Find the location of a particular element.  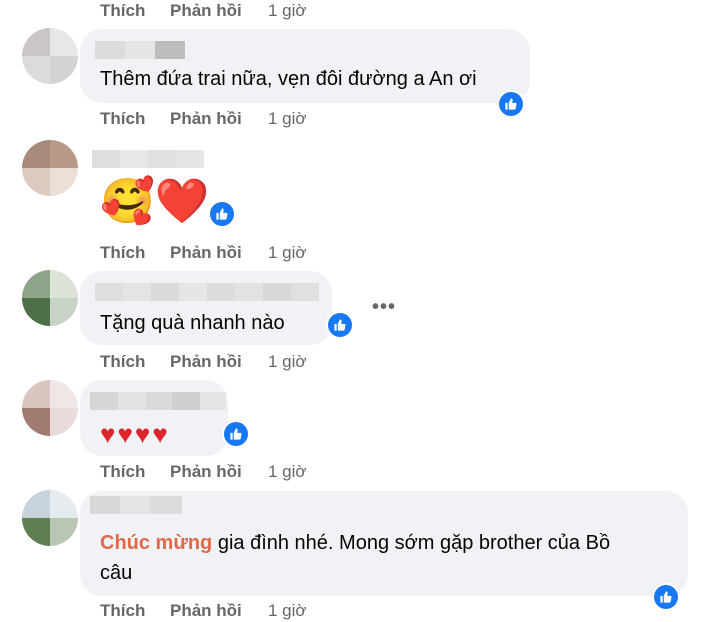

comment-actions-2: Thích Phản hồi 1 giờ is located at coordinates (203, 253).